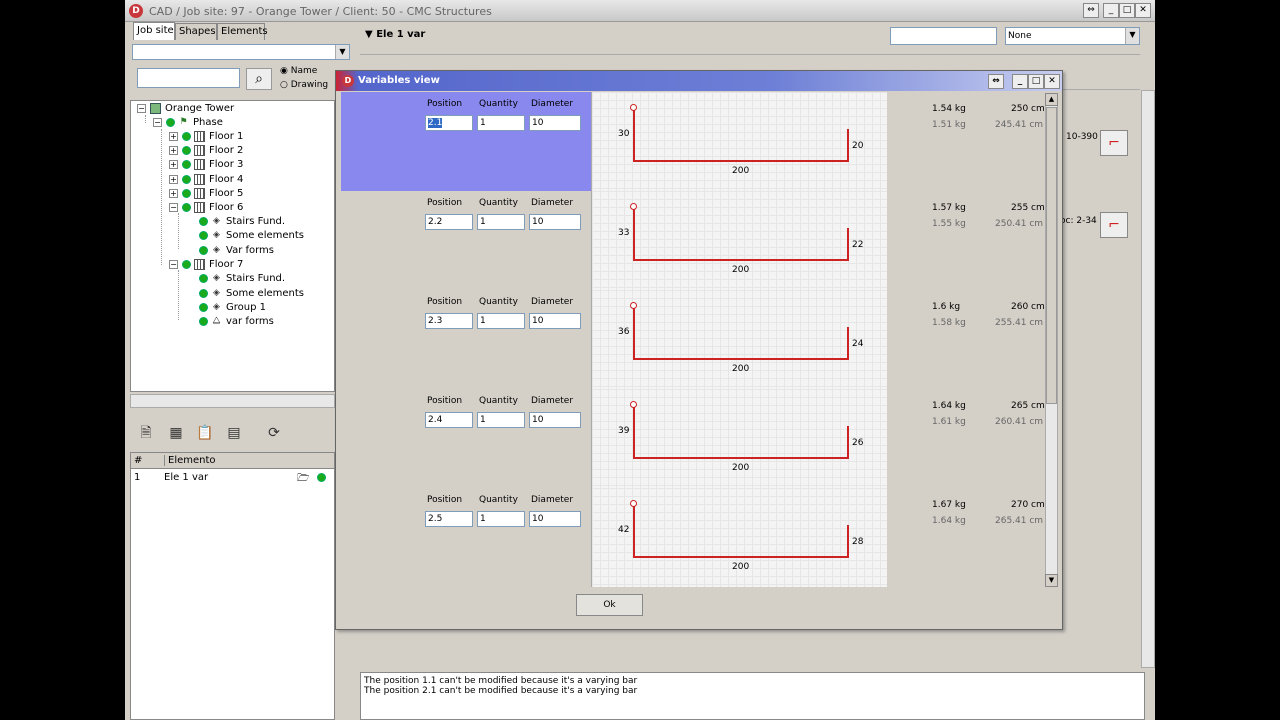 The image size is (1280, 720). What do you see at coordinates (466, 141) in the screenshot?
I see `variable-row-fields: Position Quantity Diameter 2.1 1 10` at bounding box center [466, 141].